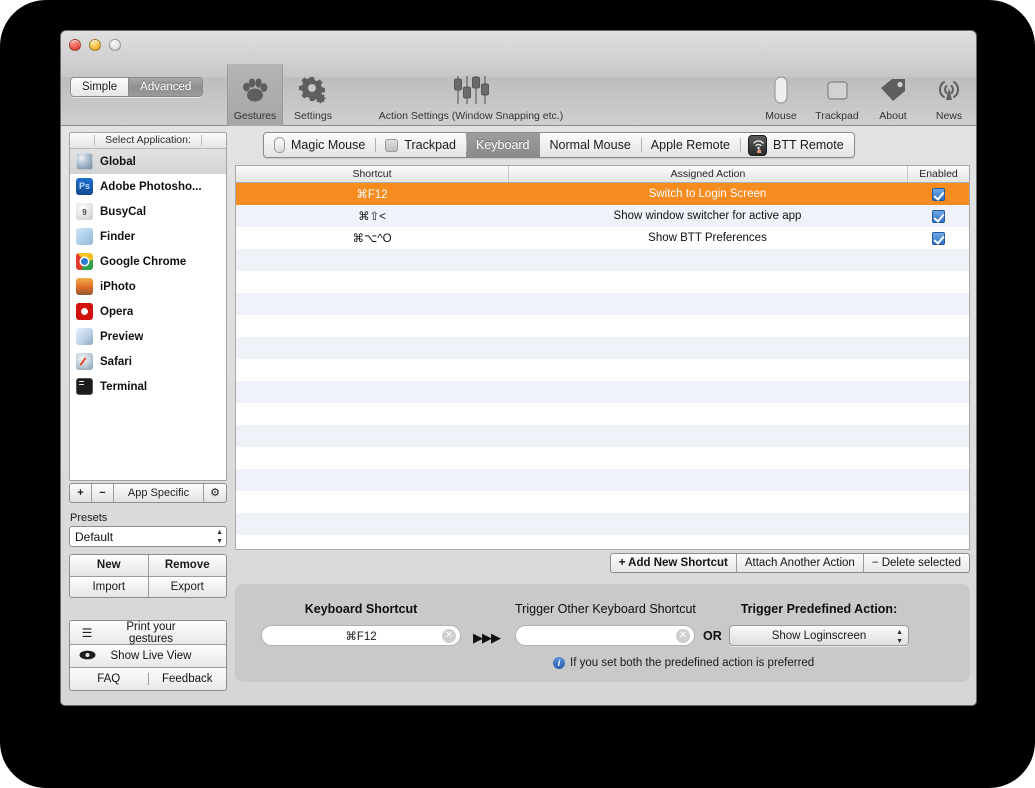 This screenshot has height=788, width=1035. Describe the element at coordinates (313, 116) in the screenshot. I see `toolbar-label-settings: Settings` at that location.